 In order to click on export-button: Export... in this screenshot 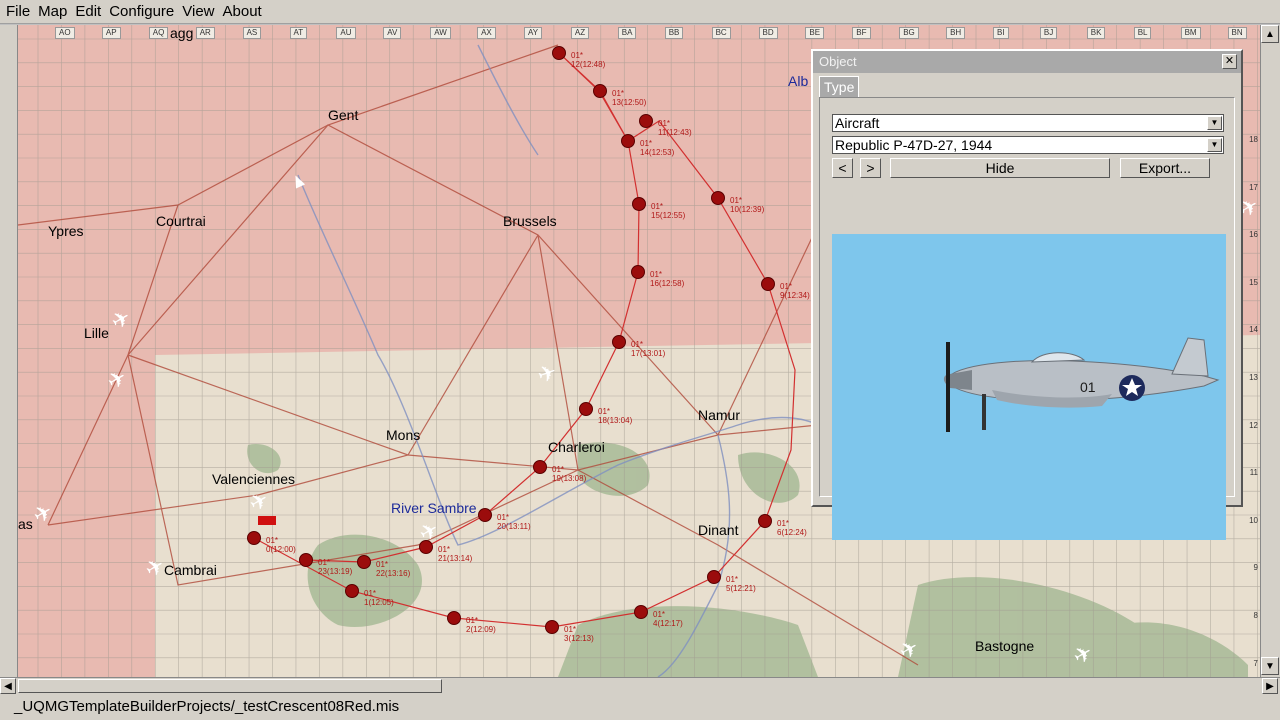, I will do `click(1165, 168)`.